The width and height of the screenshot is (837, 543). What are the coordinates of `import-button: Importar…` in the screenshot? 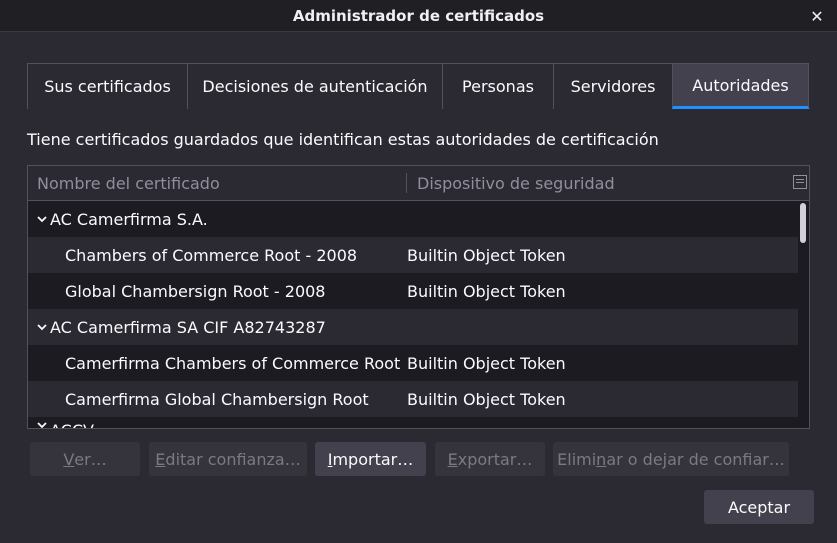 It's located at (370, 459).